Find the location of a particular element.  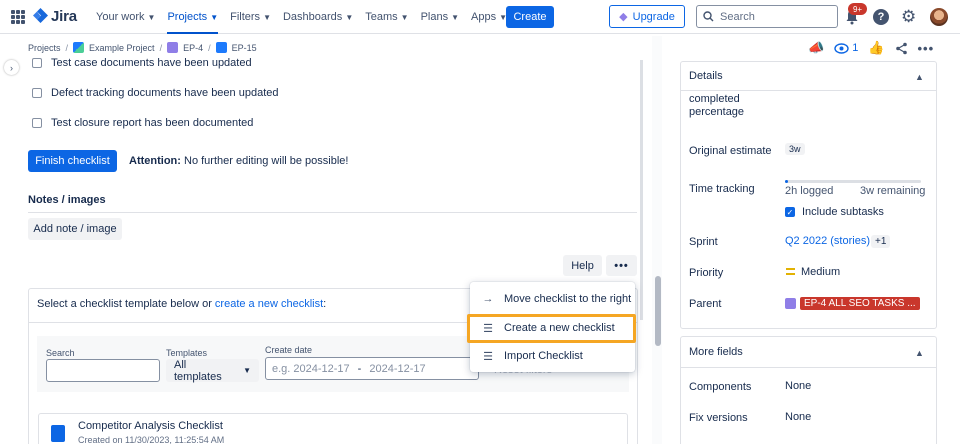

more-fields-title: More fields is located at coordinates (716, 352).